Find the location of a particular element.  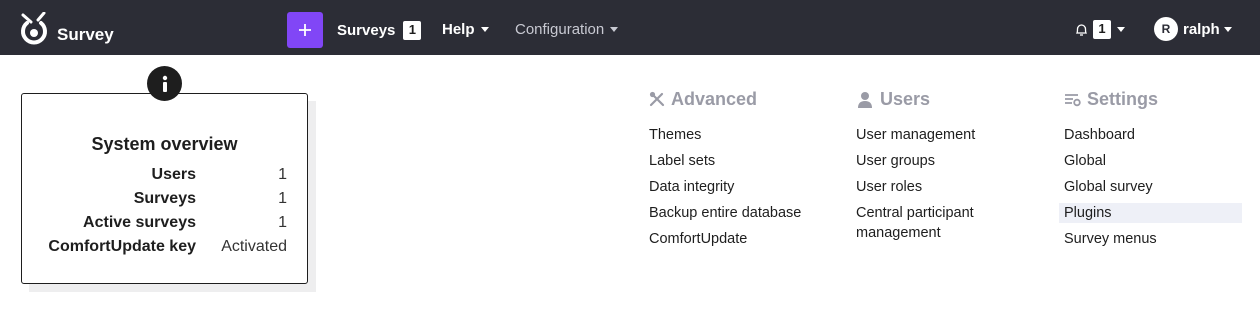

settings-list-icon is located at coordinates (1073, 100).